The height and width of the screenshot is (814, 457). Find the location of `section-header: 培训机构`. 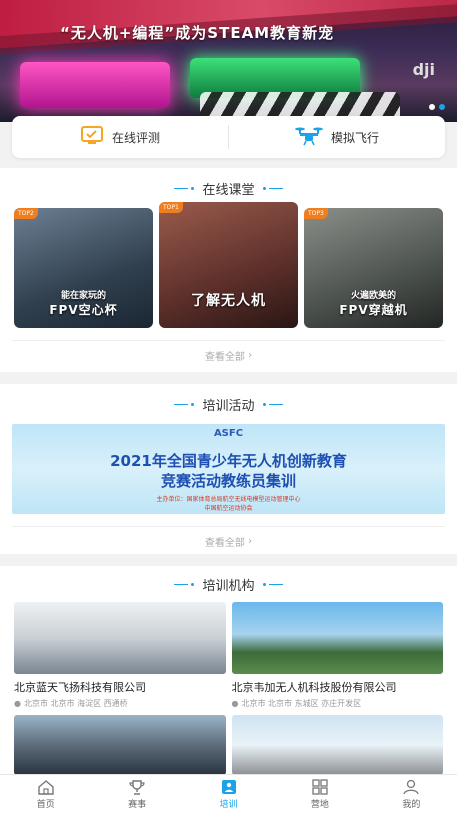

section-header: 培训机构 is located at coordinates (228, 584).